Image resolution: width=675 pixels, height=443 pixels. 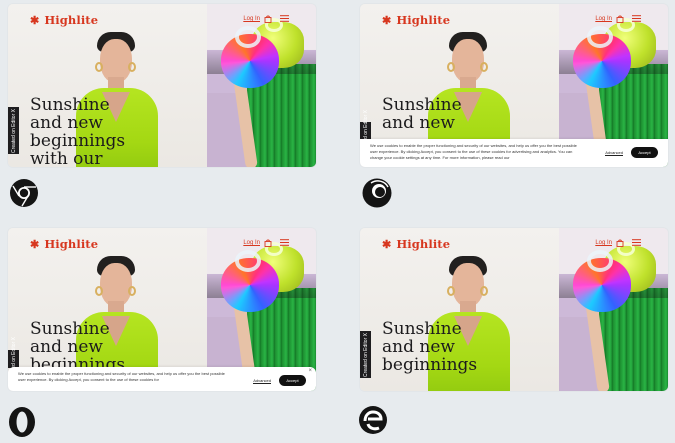 What do you see at coordinates (377, 193) in the screenshot?
I see `firefox-icon` at bounding box center [377, 193].